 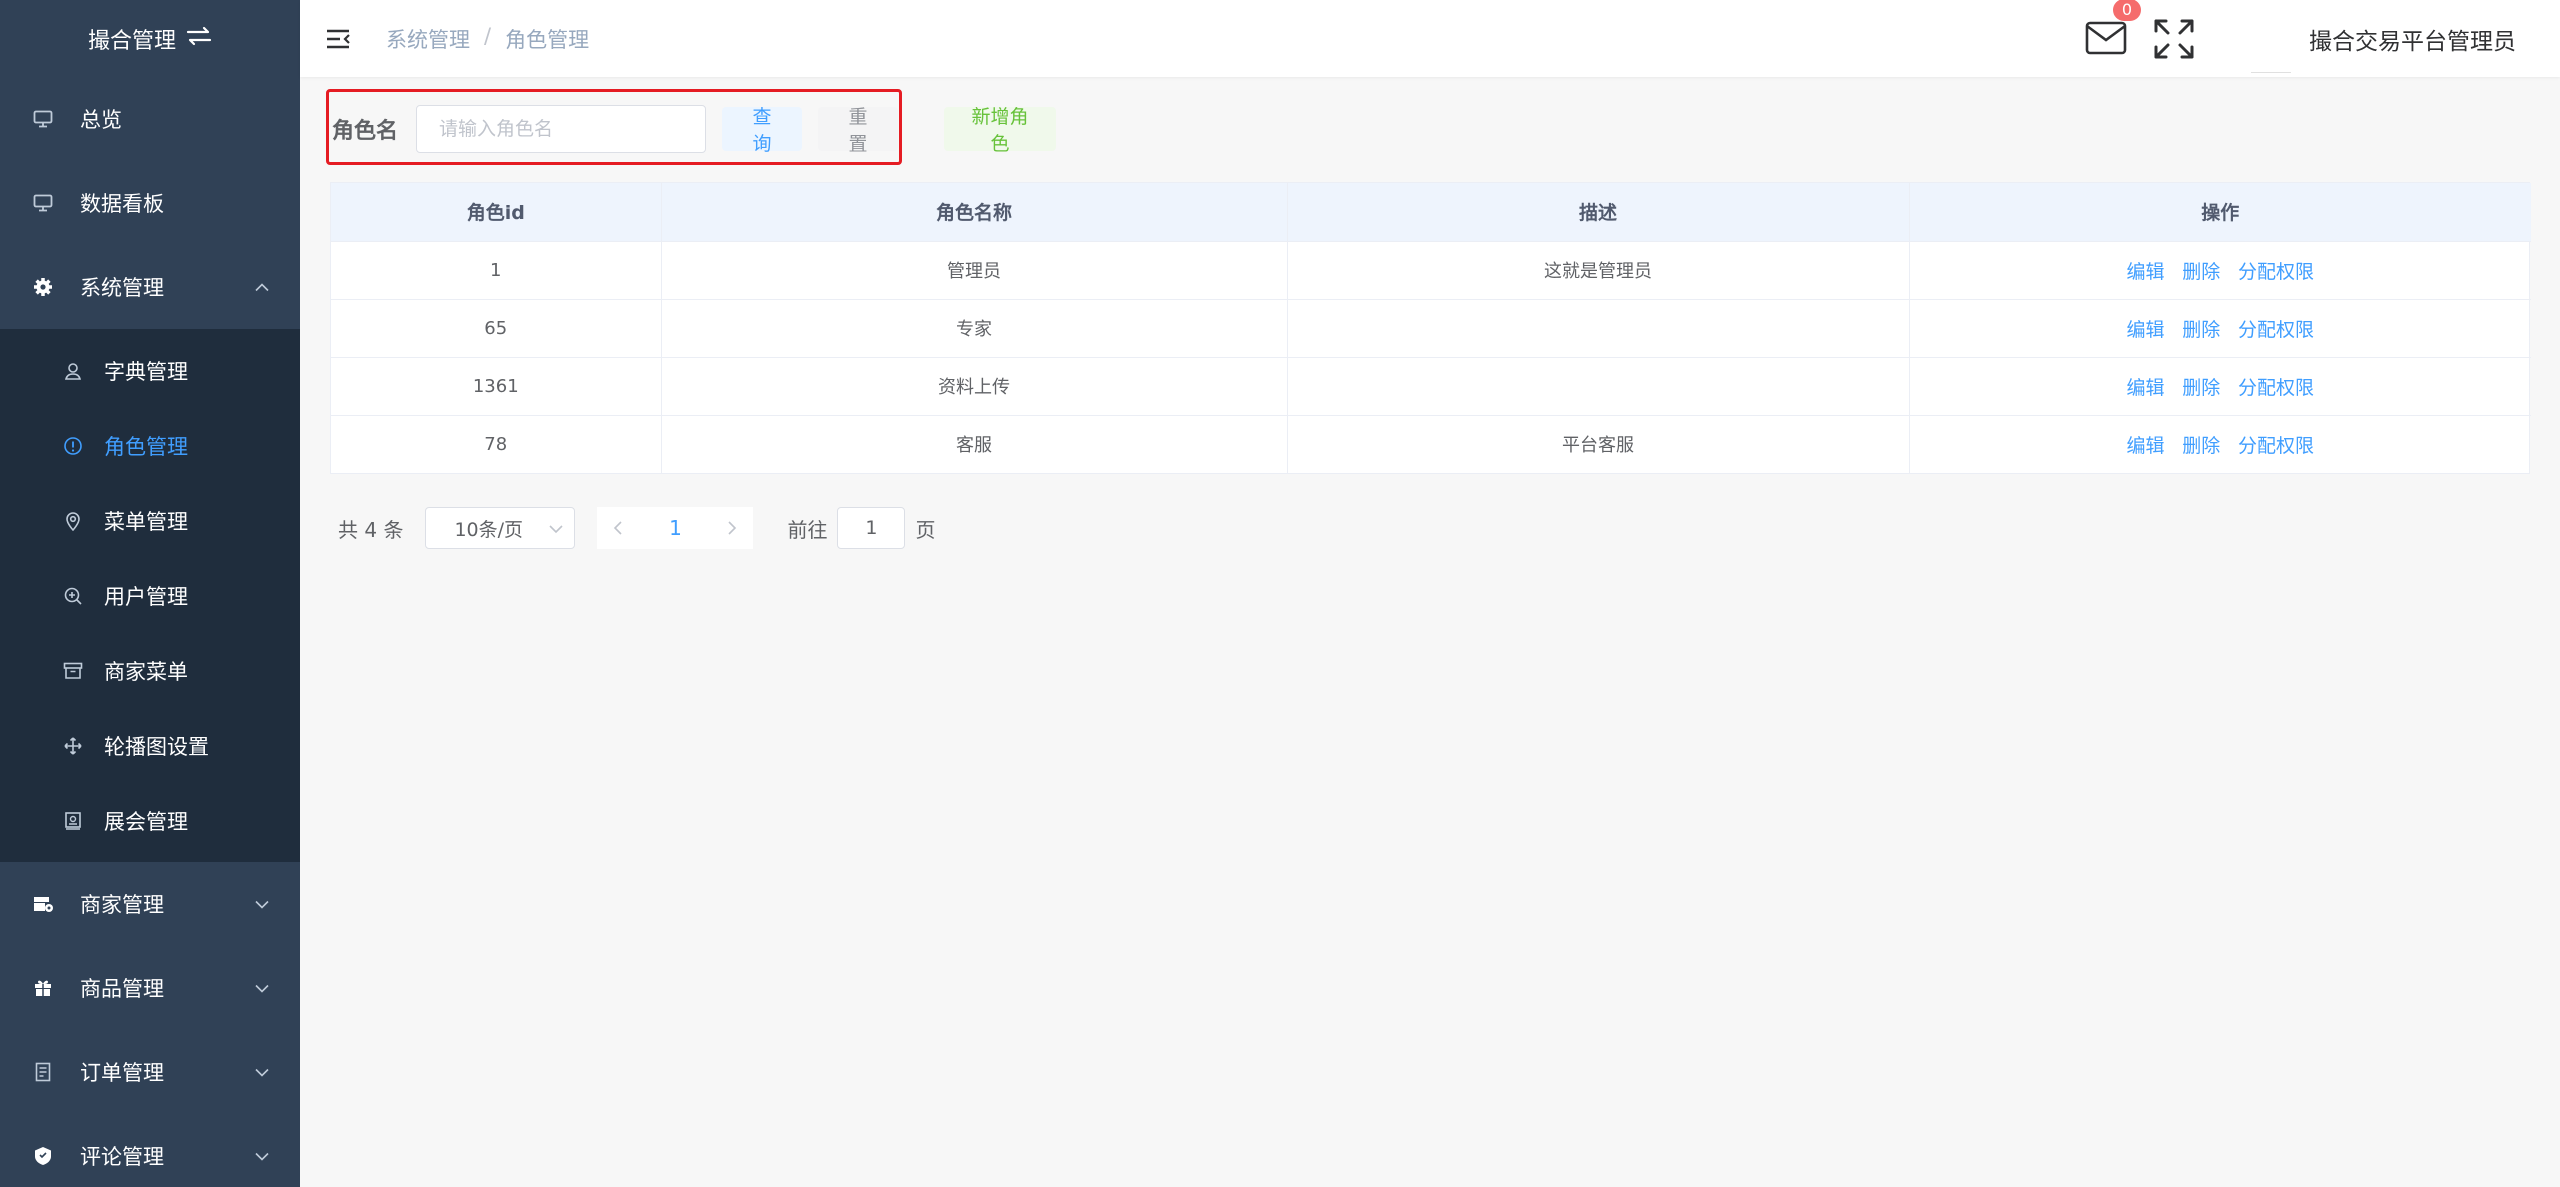 I want to click on username: 撮合交易平台管理员, so click(x=2412, y=39).